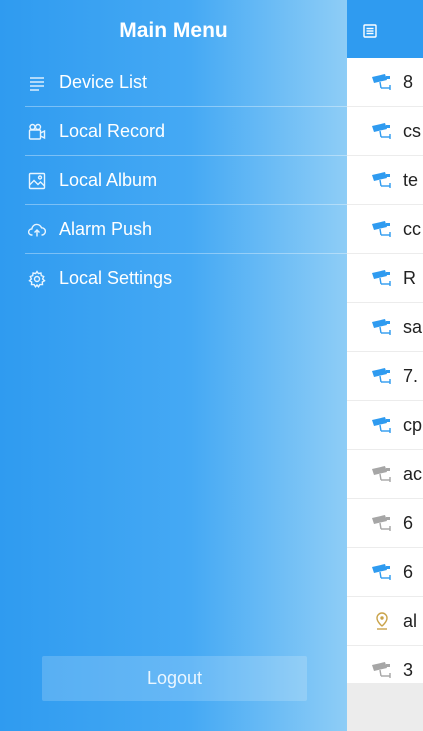 This screenshot has height=731, width=423. What do you see at coordinates (411, 179) in the screenshot?
I see `device-name: te` at bounding box center [411, 179].